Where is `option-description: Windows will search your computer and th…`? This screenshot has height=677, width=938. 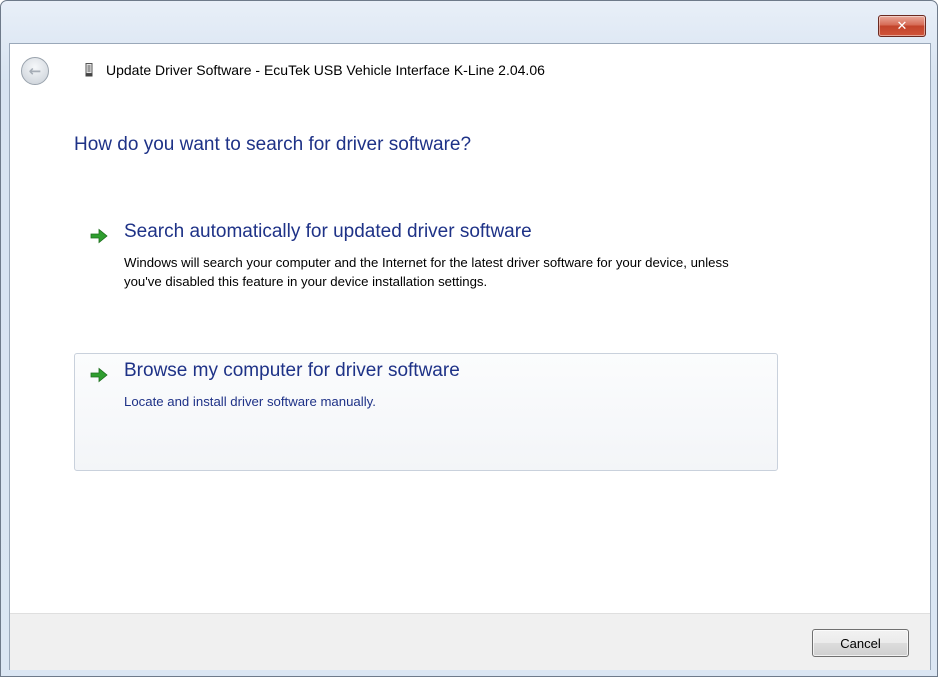 option-description: Windows will search your computer and th… is located at coordinates (426, 272).